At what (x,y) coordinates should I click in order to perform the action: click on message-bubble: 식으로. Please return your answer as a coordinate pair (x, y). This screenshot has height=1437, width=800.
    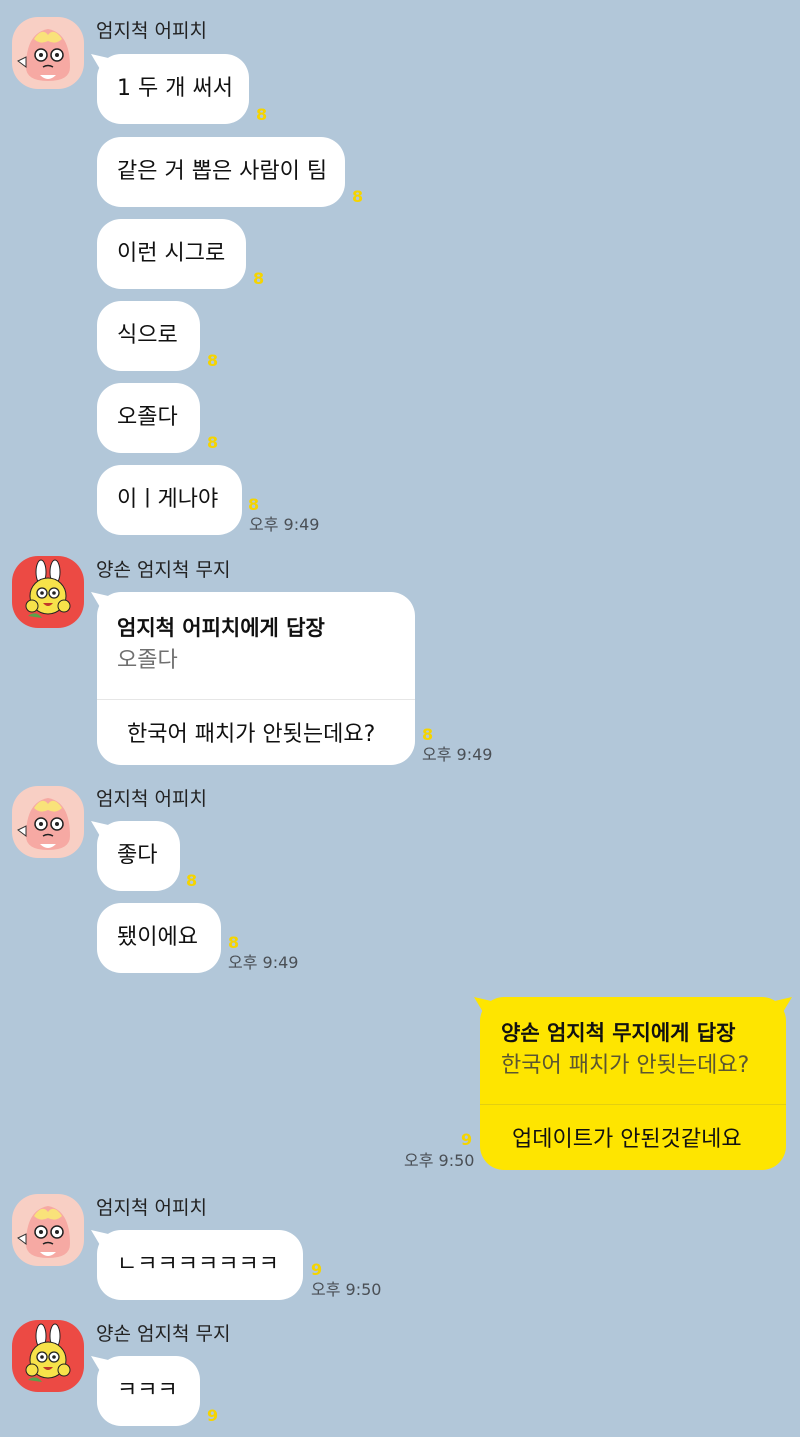
    Looking at the image, I should click on (148, 336).